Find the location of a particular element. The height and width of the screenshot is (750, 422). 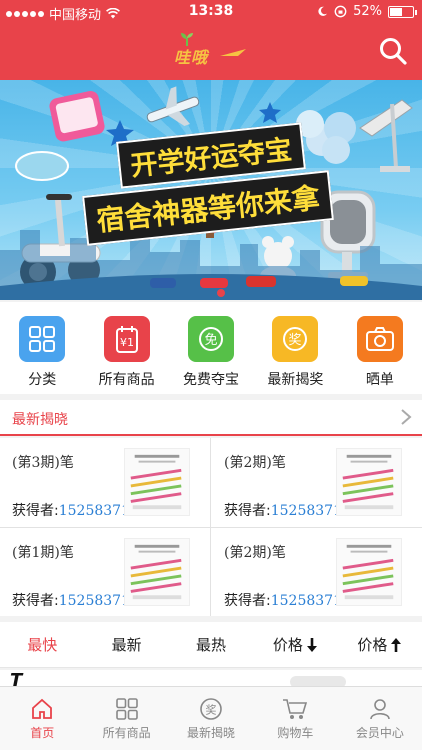

tab-newest: 最新 is located at coordinates (126, 644).